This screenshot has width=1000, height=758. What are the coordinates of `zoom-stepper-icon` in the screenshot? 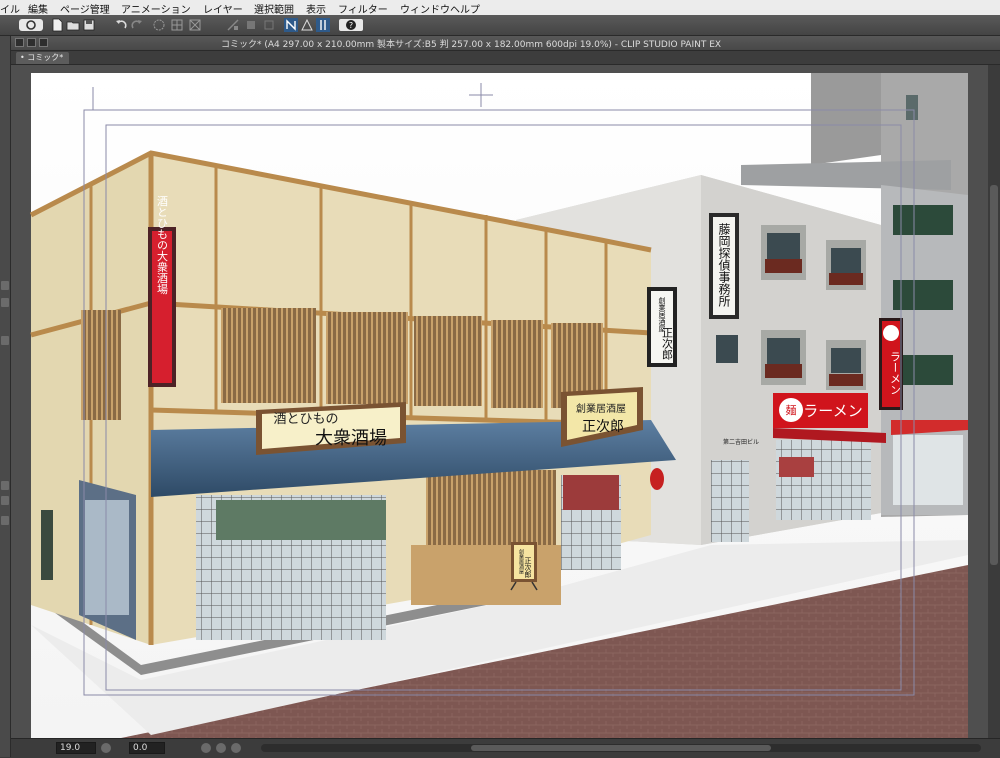 It's located at (106, 748).